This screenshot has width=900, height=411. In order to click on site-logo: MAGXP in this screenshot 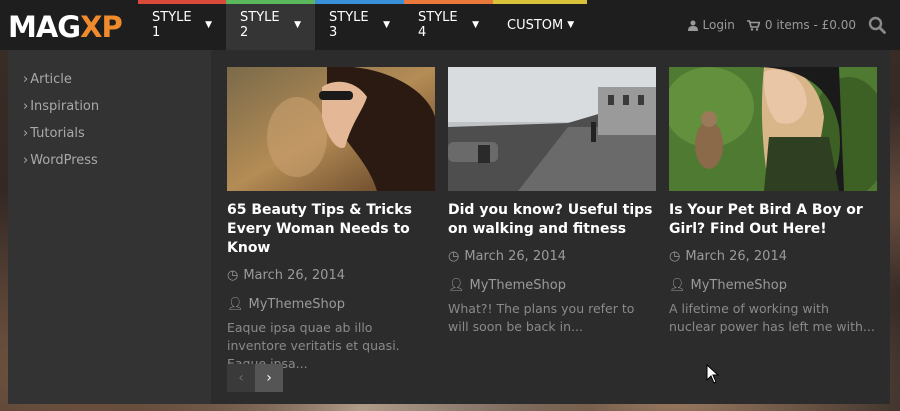, I will do `click(65, 27)`.